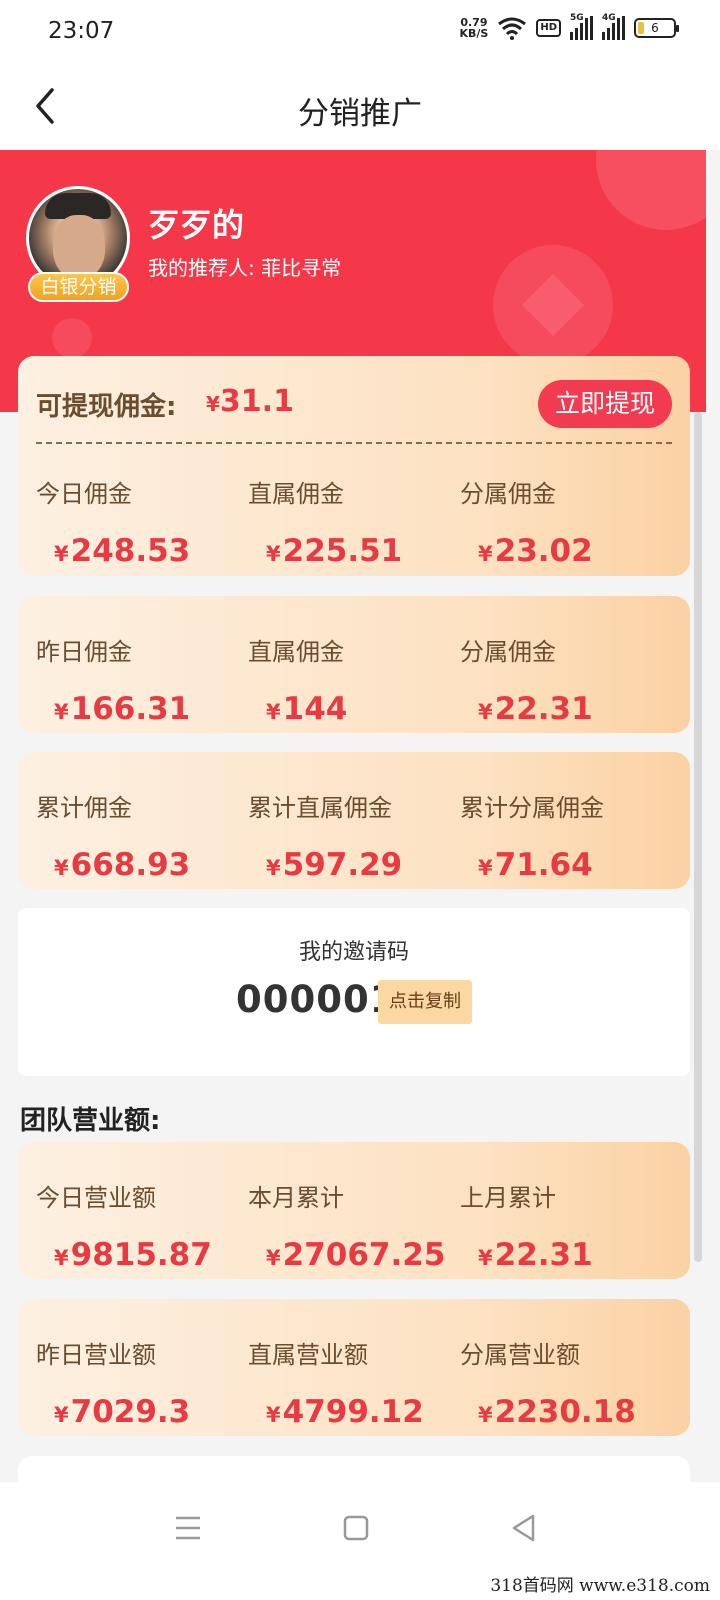 The width and height of the screenshot is (720, 1600). I want to click on referrer-label: 我的推荐人:, so click(201, 268).